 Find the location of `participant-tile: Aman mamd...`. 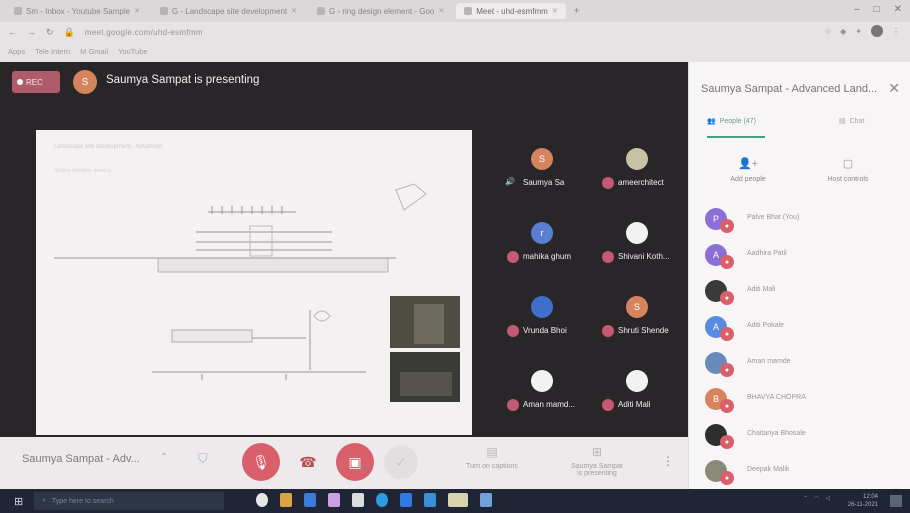

participant-tile: Aman mamd... is located at coordinates (542, 397).